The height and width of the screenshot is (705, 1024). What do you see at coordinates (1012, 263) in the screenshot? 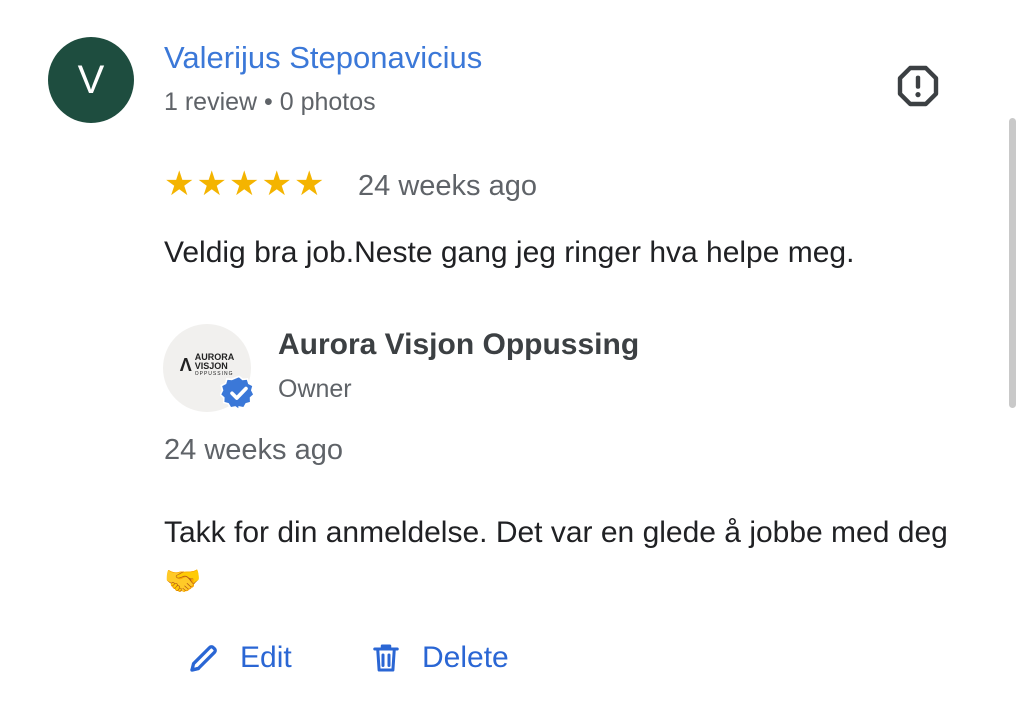
I see `scrollbar` at bounding box center [1012, 263].